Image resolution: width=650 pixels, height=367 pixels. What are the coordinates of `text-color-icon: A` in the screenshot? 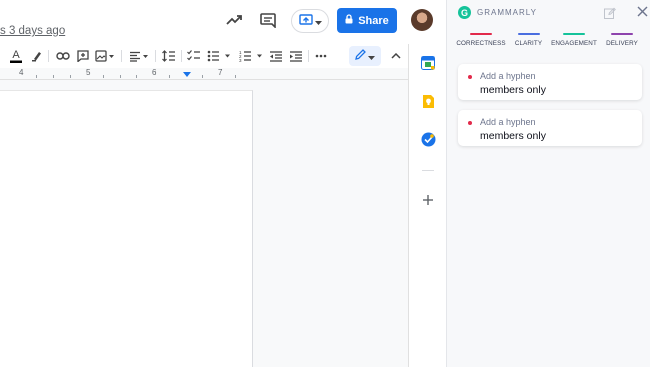 It's located at (16, 56).